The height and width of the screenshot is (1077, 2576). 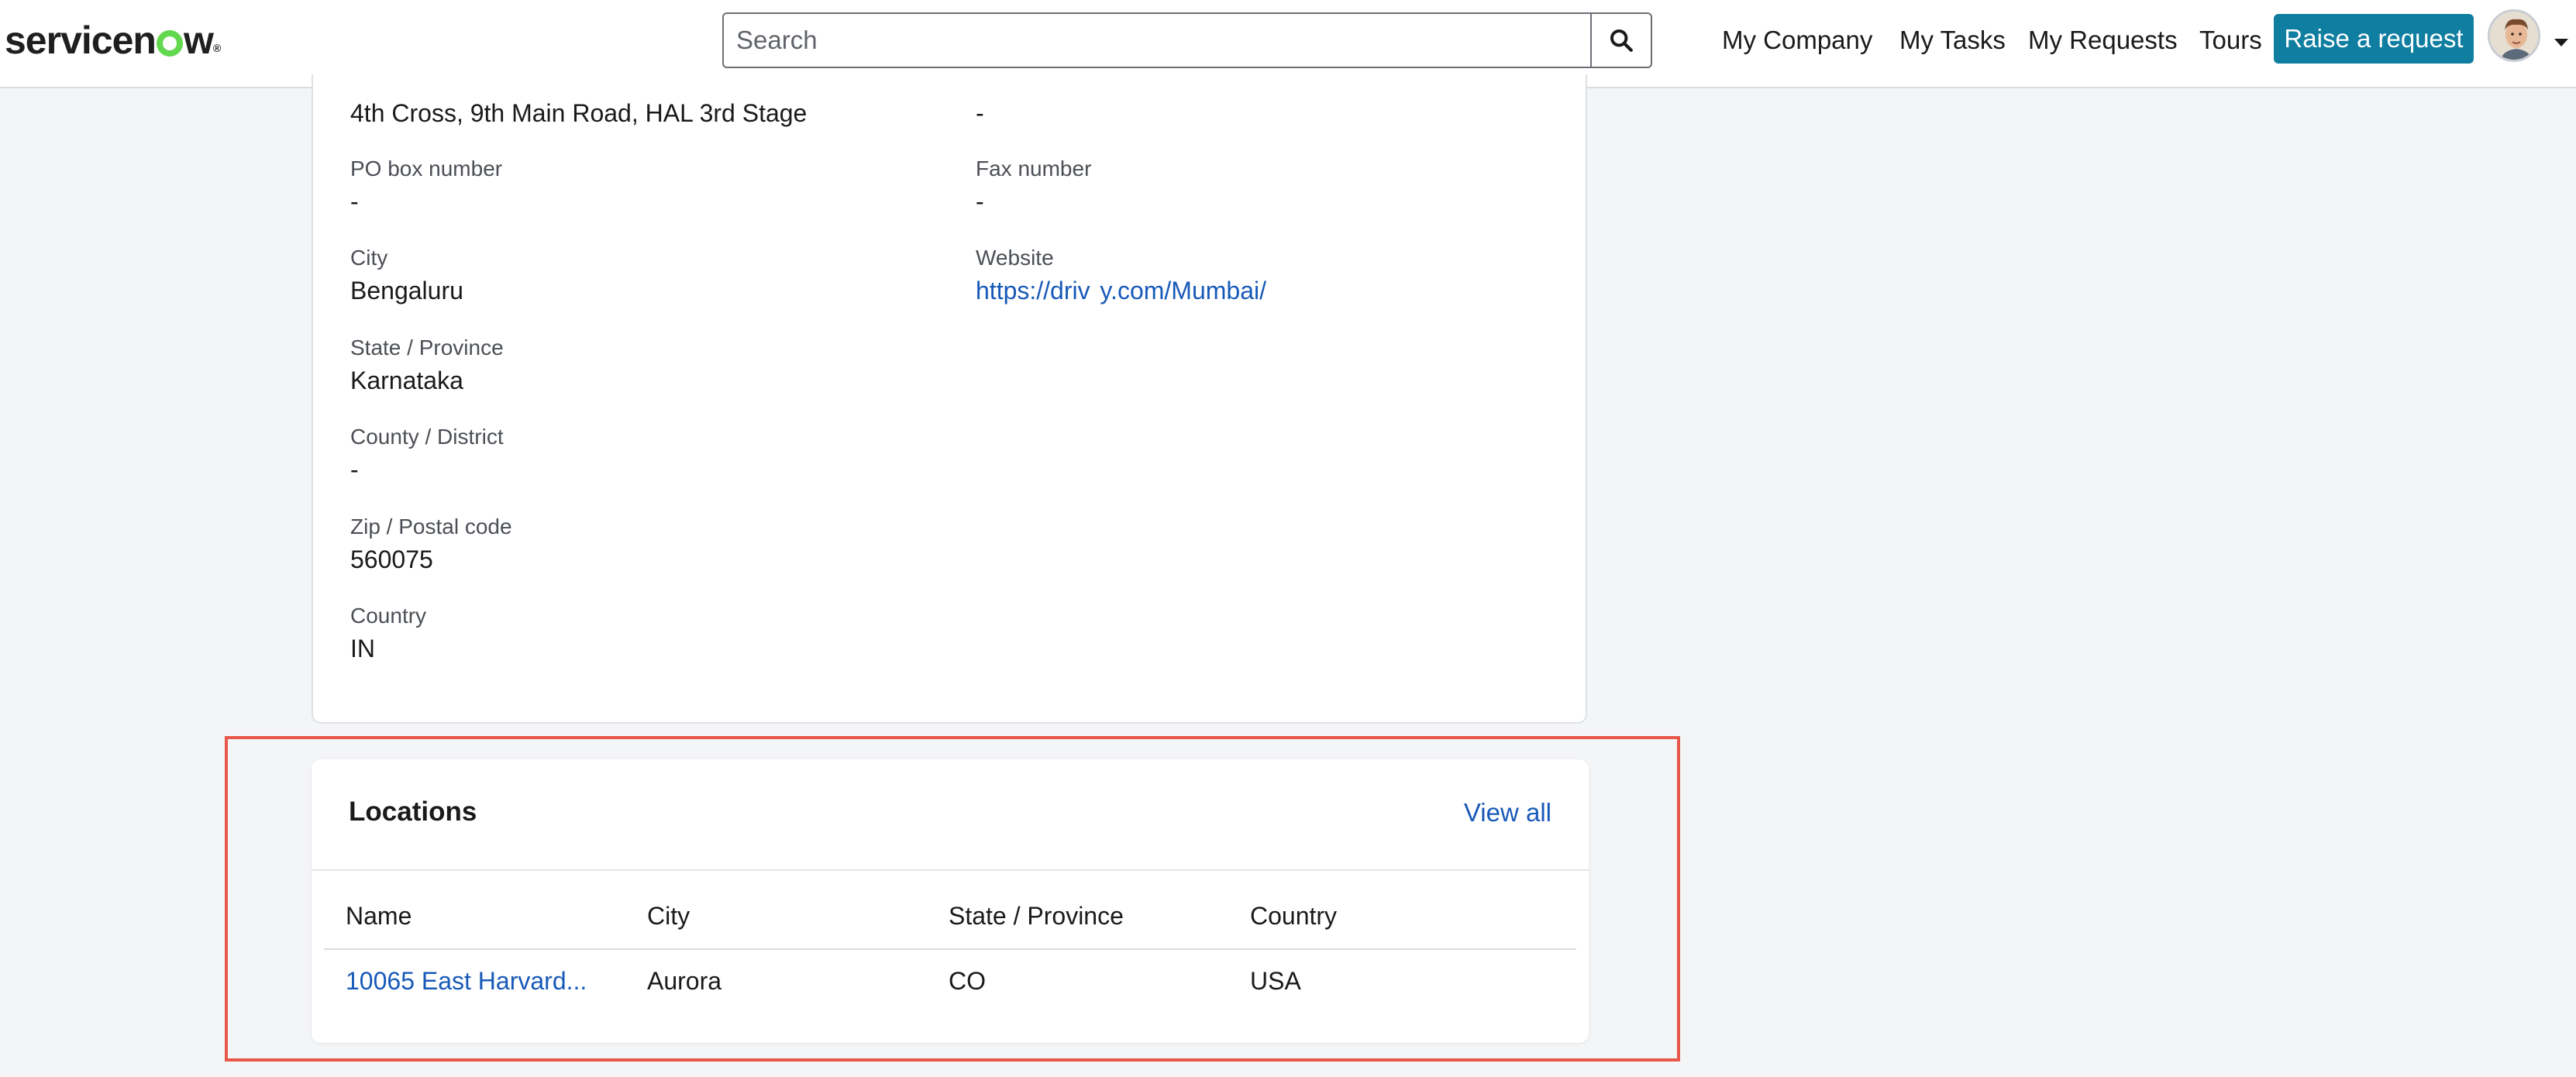 What do you see at coordinates (354, 201) in the screenshot?
I see `po-box-value: -` at bounding box center [354, 201].